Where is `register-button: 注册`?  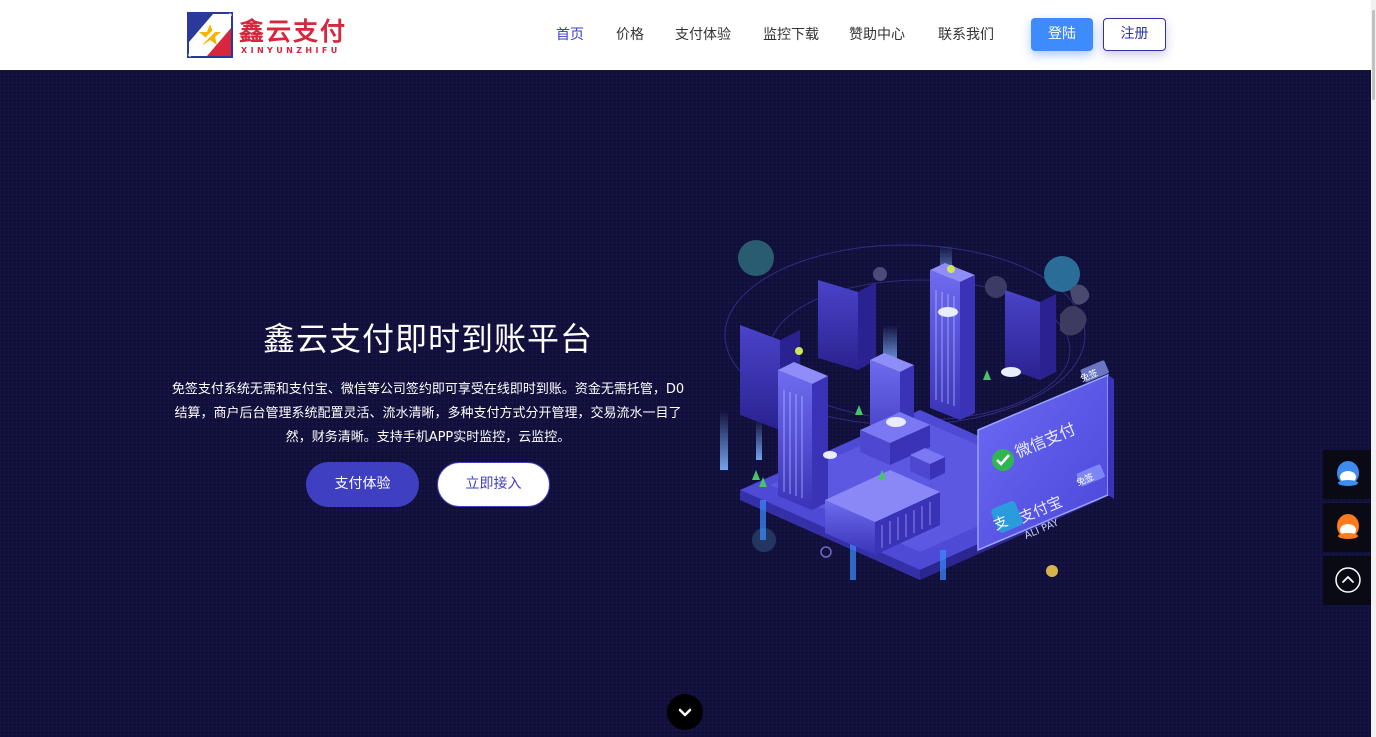 register-button: 注册 is located at coordinates (1134, 34).